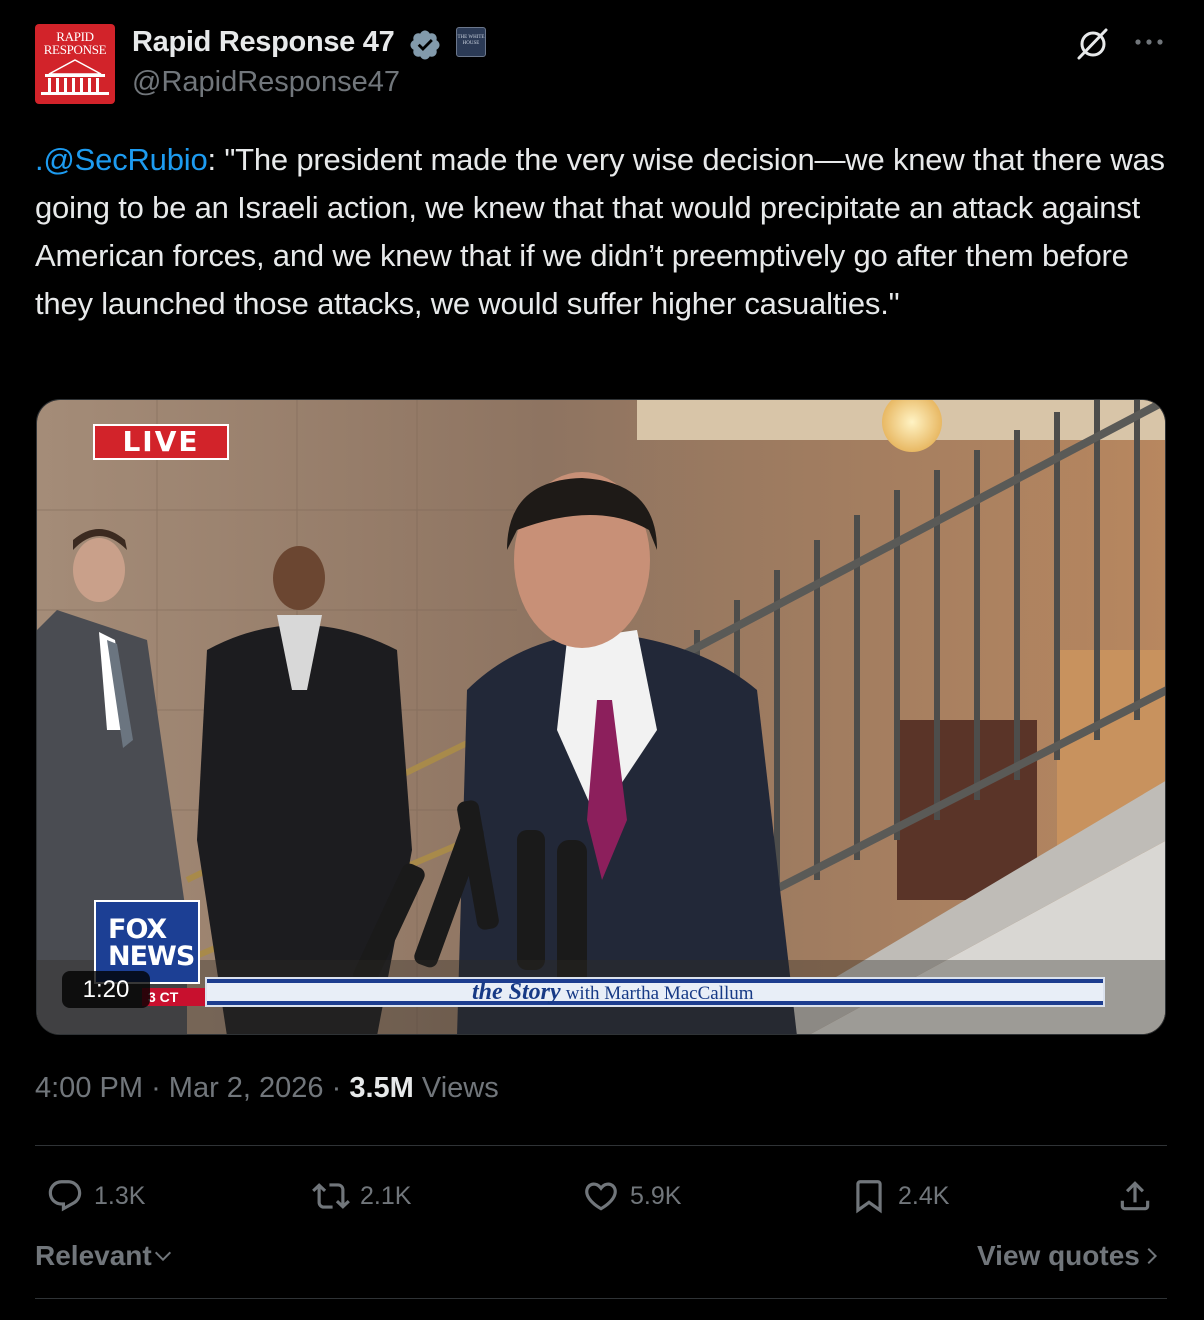  Describe the element at coordinates (93, 1255) in the screenshot. I see `sort-label: Relevant` at that location.